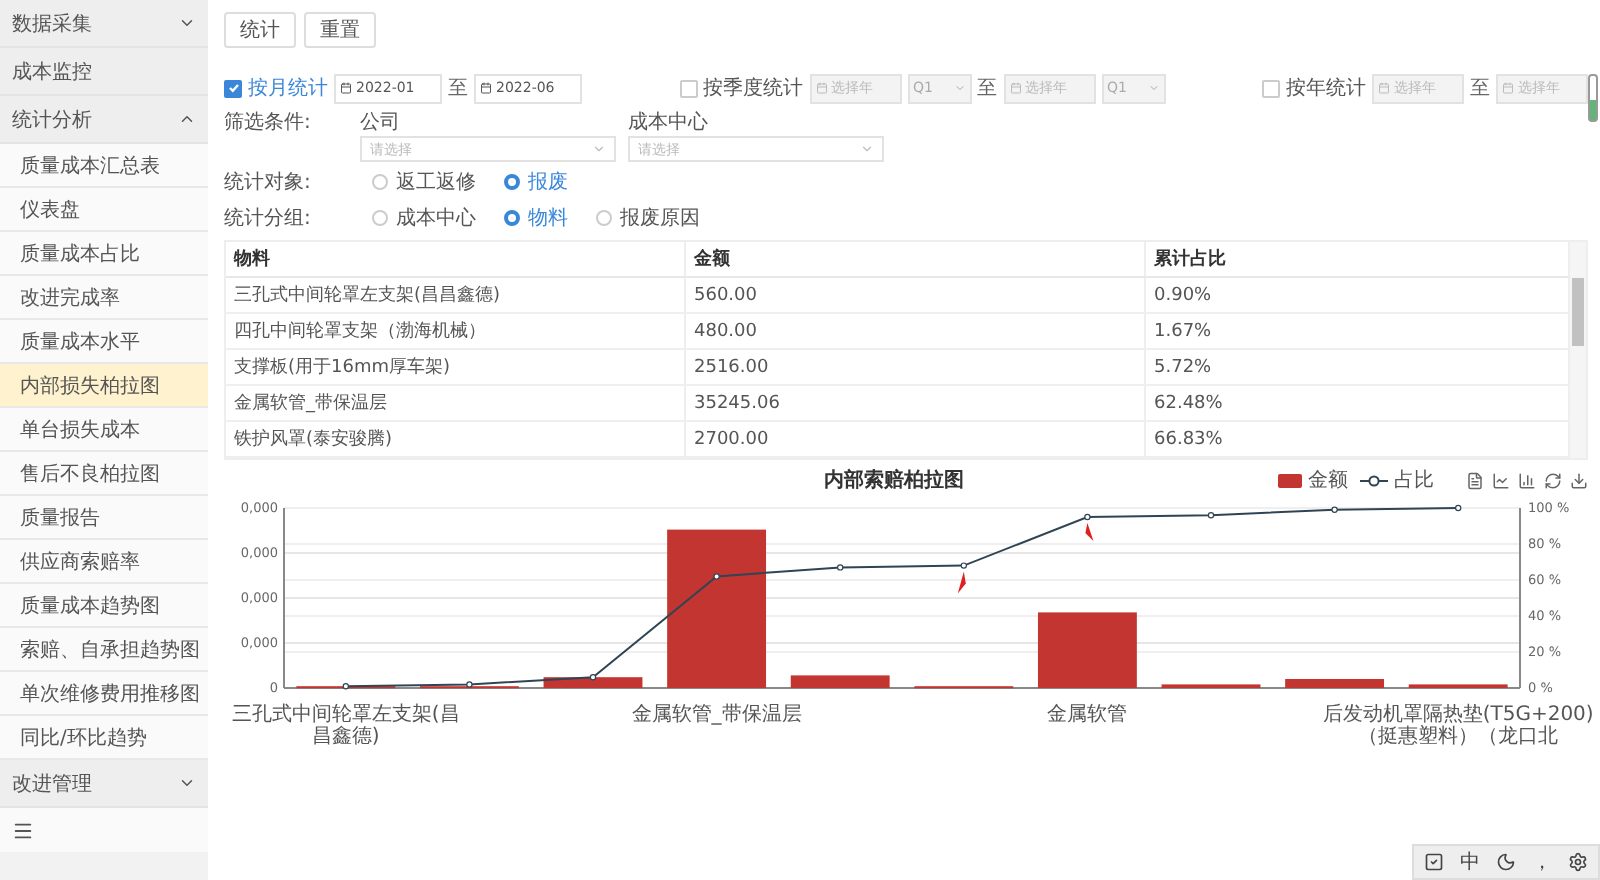 The image size is (1600, 880). I want to click on table-cell: 2516.00, so click(916, 368).